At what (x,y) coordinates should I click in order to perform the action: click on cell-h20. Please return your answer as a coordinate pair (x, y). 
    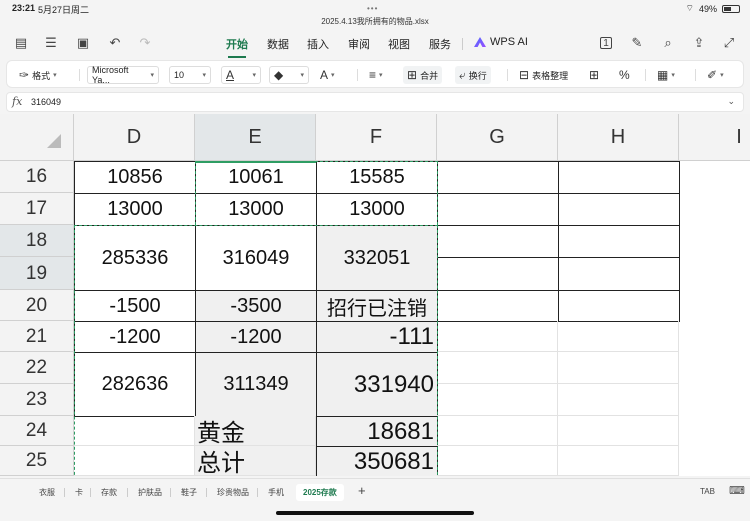
    Looking at the image, I should click on (619, 306).